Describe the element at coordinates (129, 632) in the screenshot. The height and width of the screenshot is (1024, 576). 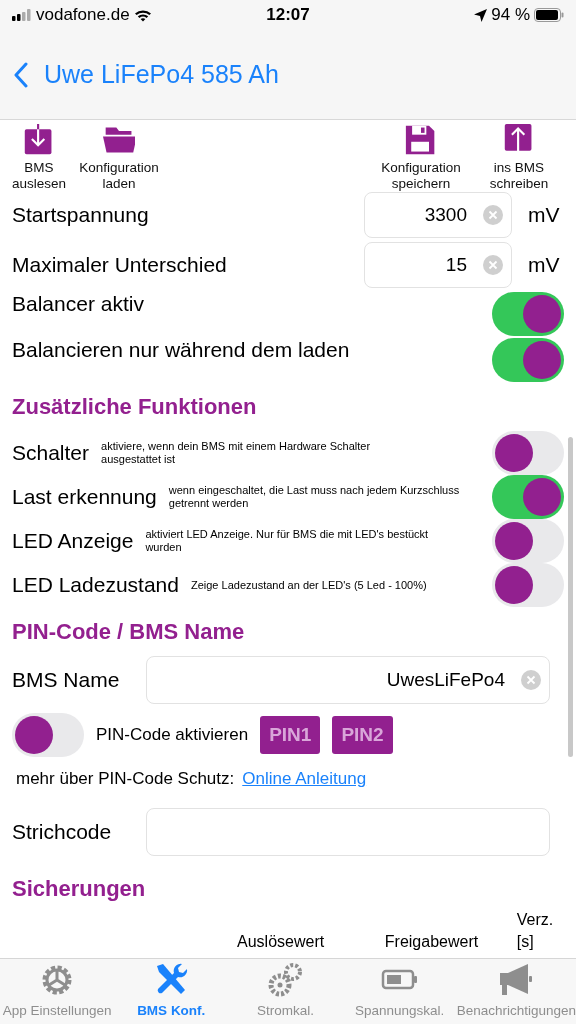
I see `section-heading: PIN-Code / BMS Name` at that location.